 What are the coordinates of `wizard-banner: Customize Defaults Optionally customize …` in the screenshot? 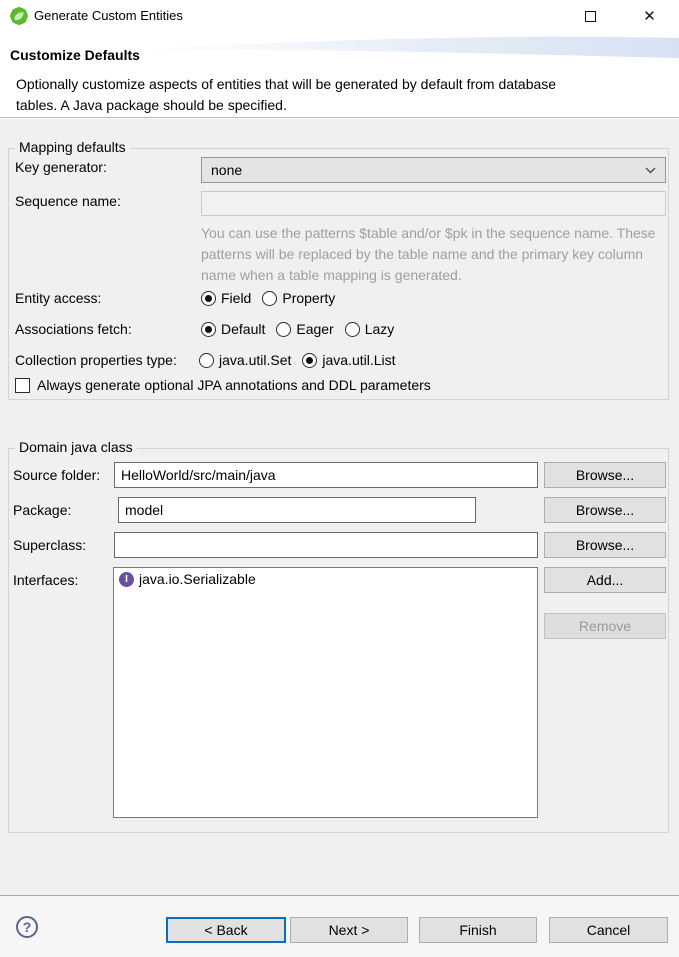 It's located at (339, 75).